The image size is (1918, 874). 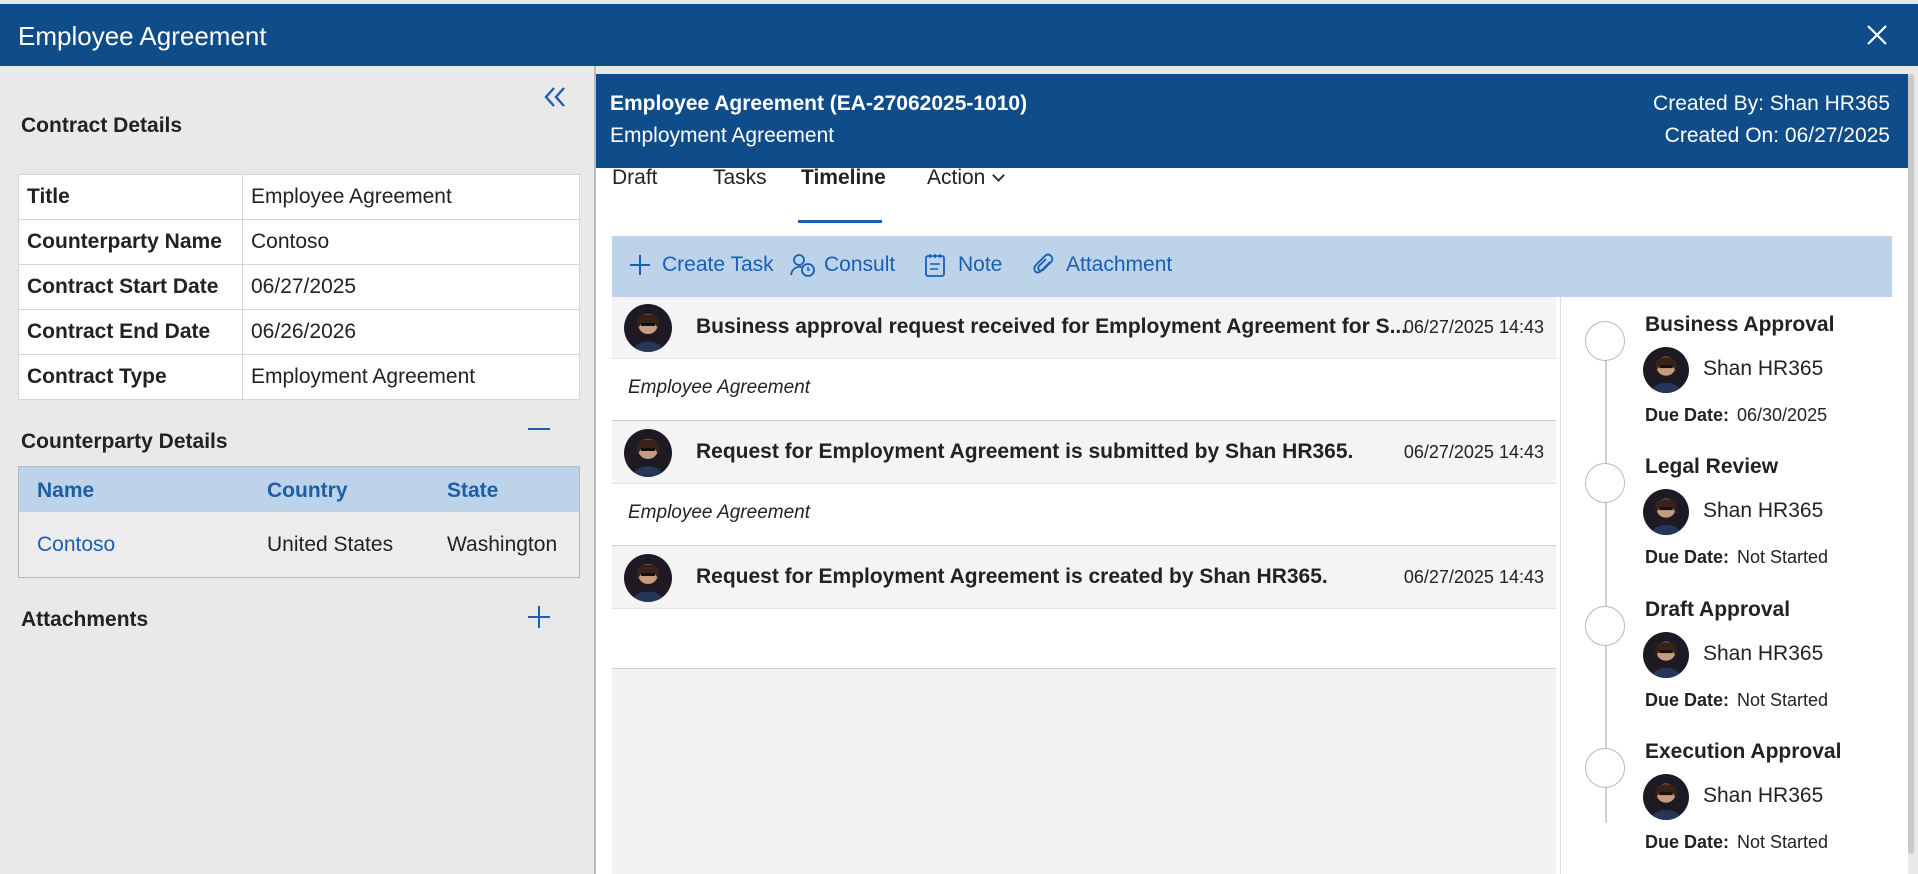 I want to click on tab-action: Action, so click(x=966, y=178).